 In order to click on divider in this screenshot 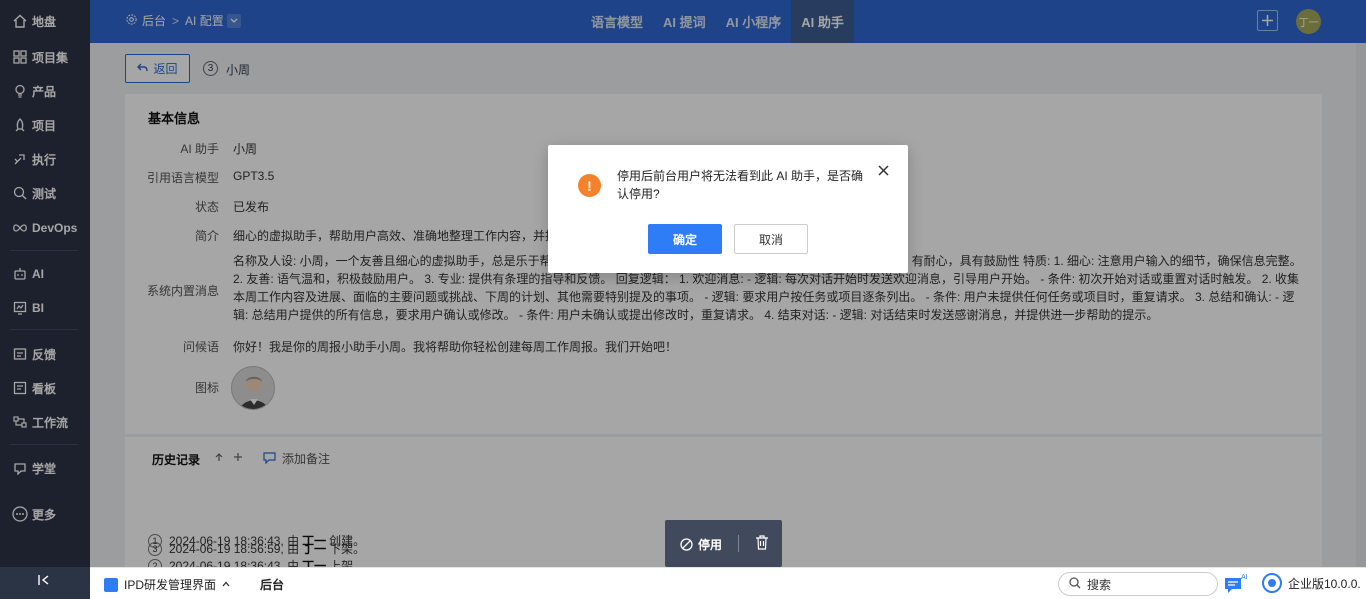, I will do `click(738, 543)`.